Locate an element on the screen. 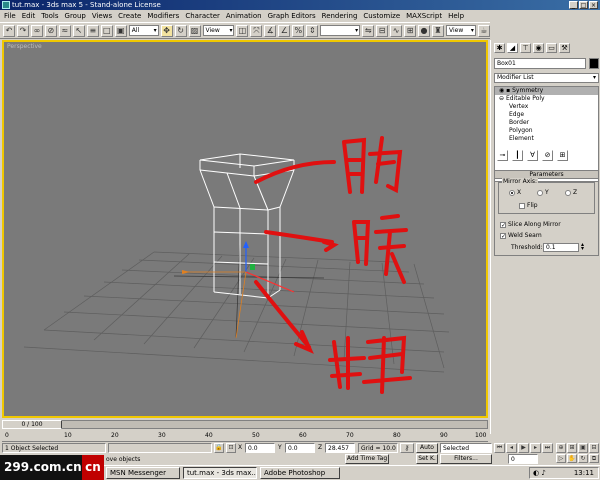 This screenshot has width=600, height=480. menu-character: Character is located at coordinates (202, 16).